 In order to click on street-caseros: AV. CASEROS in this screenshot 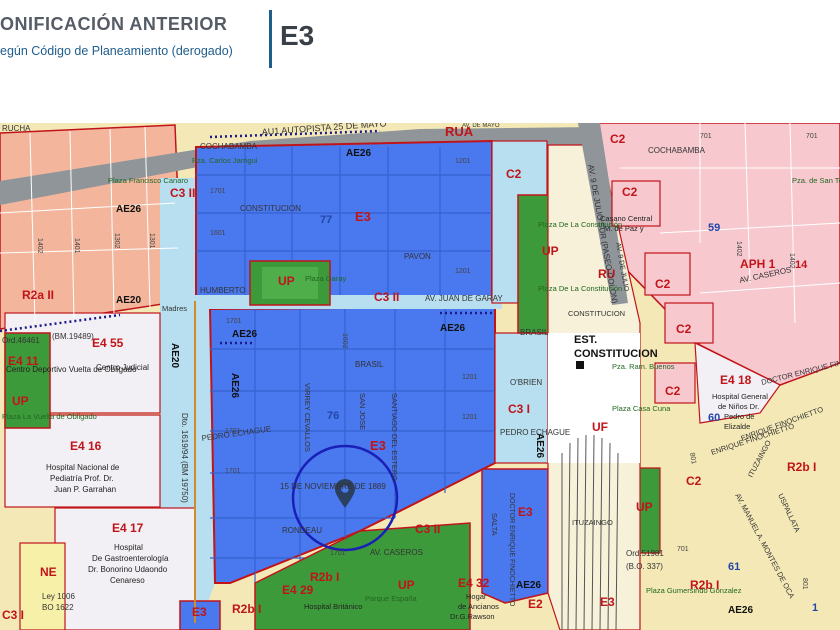, I will do `click(396, 552)`.